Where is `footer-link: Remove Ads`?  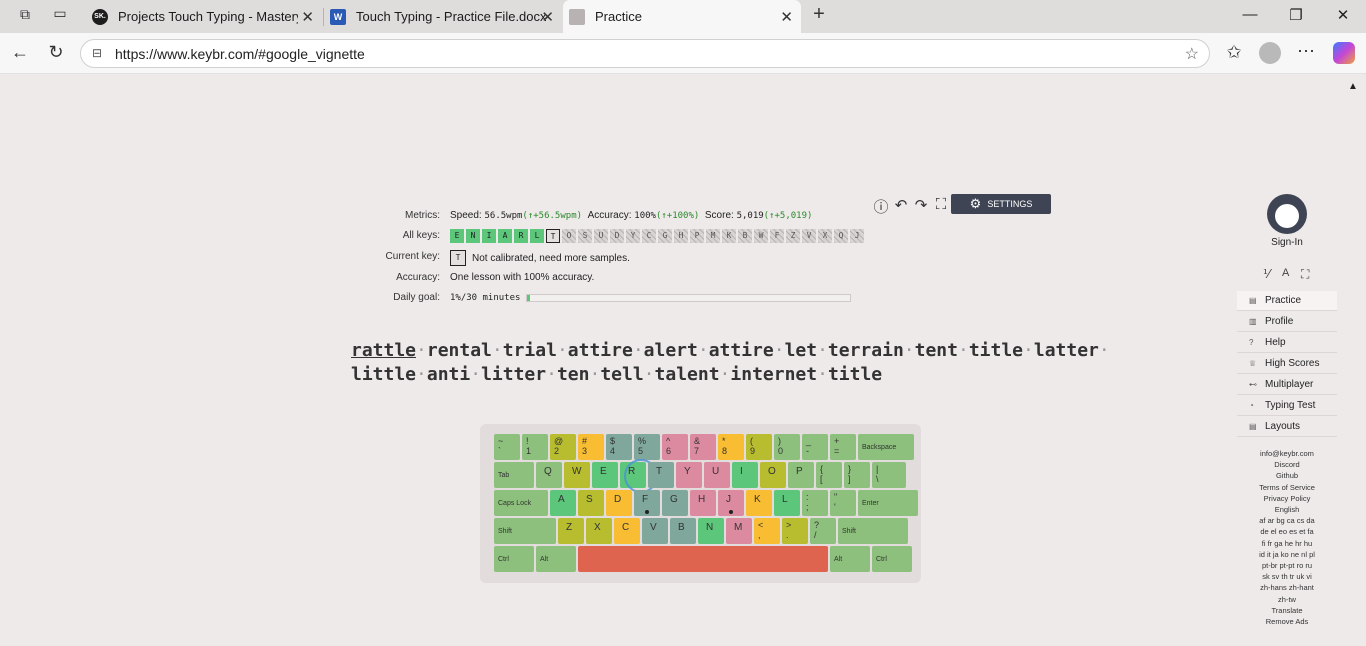
footer-link: Remove Ads is located at coordinates (1287, 621).